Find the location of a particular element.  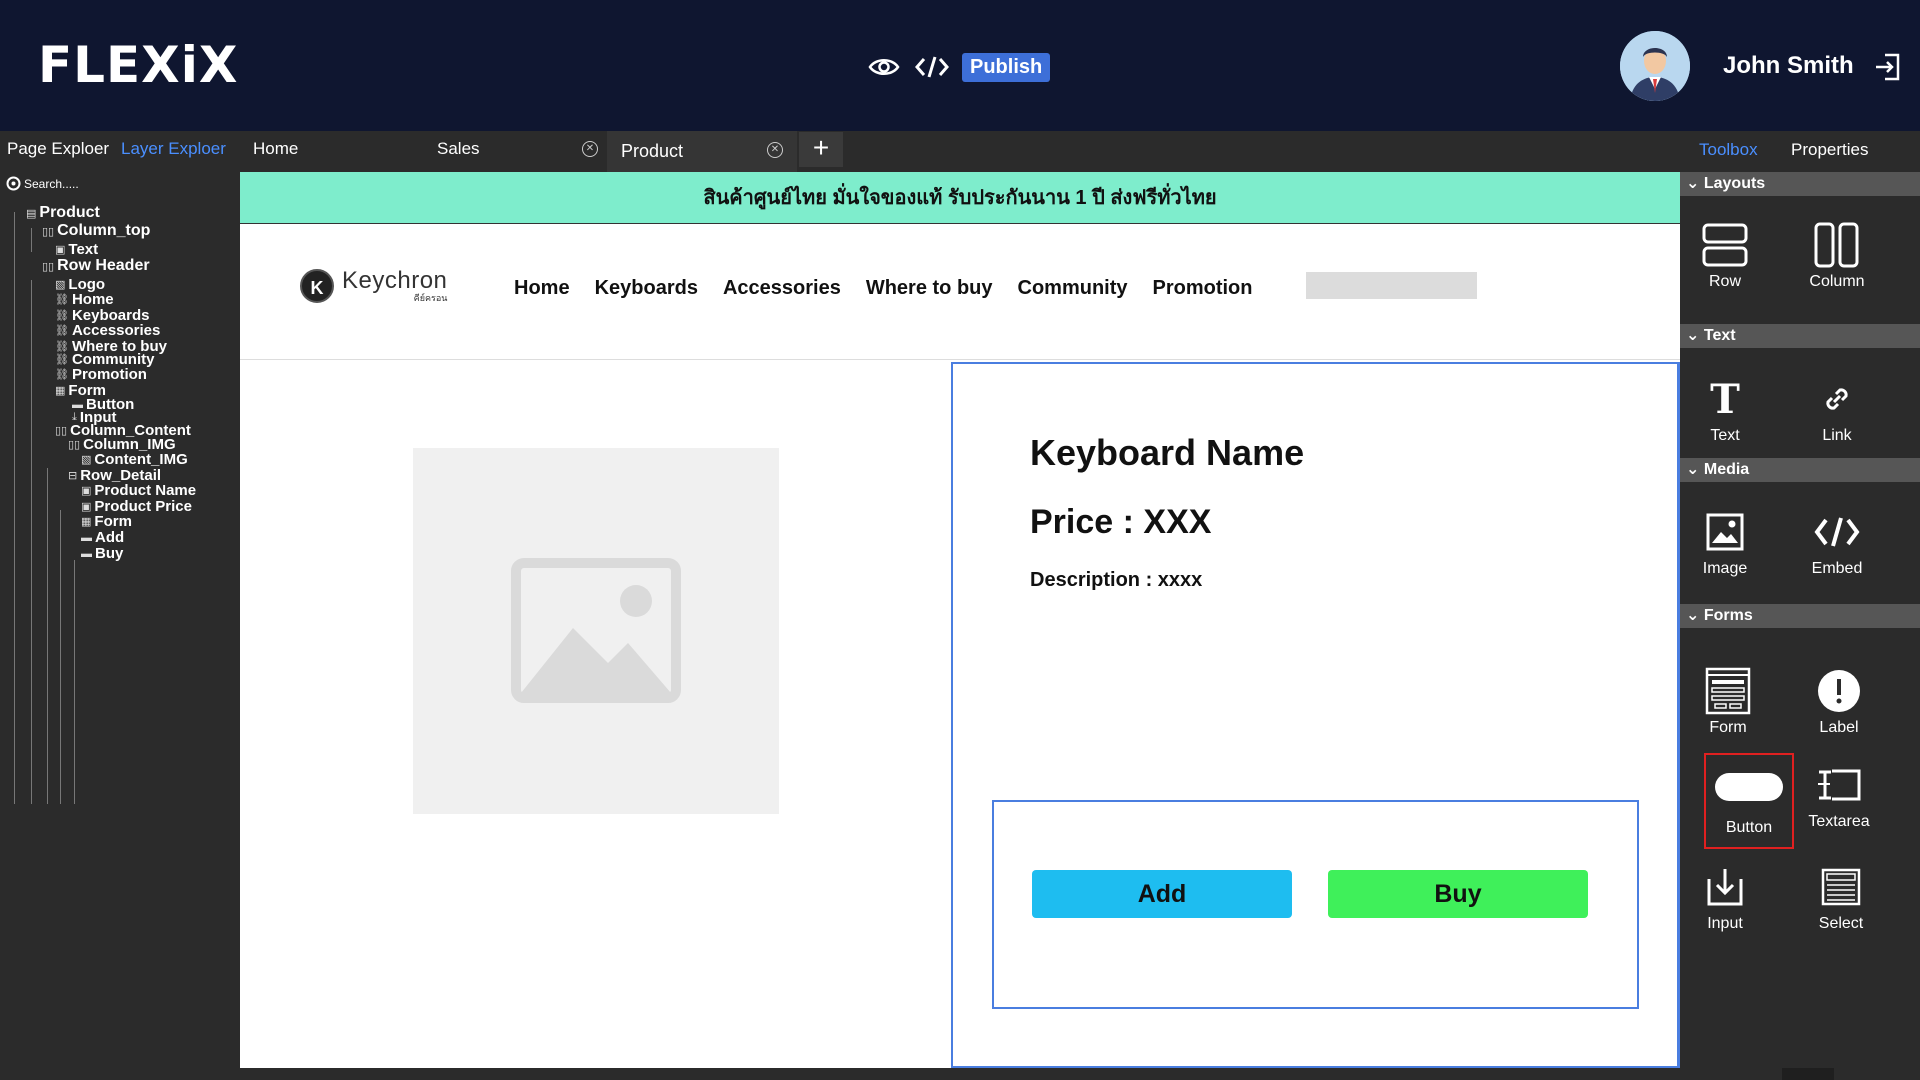

row-icon is located at coordinates (1725, 245).